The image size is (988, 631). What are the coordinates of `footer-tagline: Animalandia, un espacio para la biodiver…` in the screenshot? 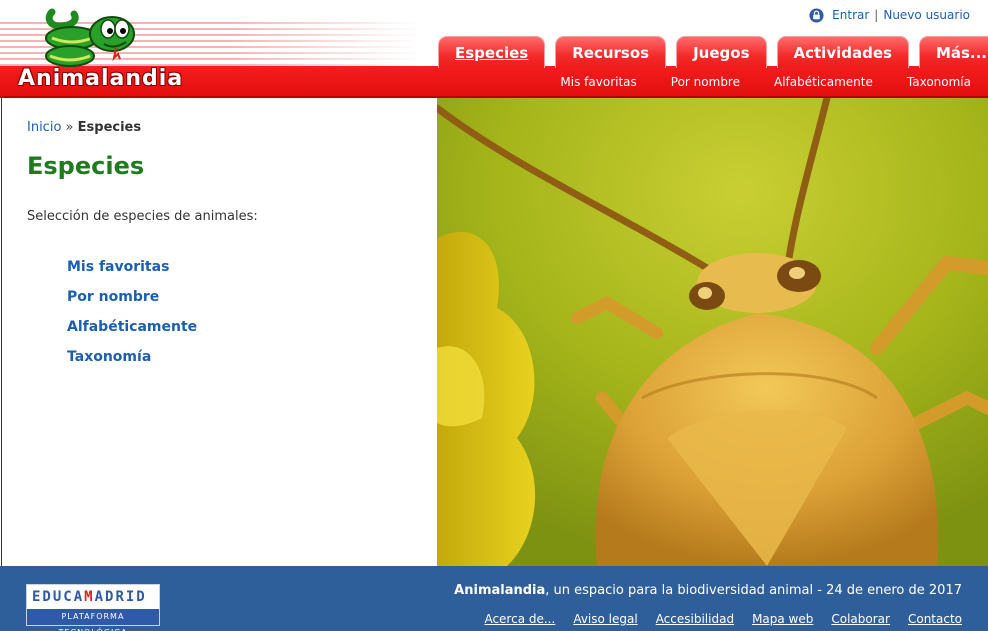 It's located at (708, 590).